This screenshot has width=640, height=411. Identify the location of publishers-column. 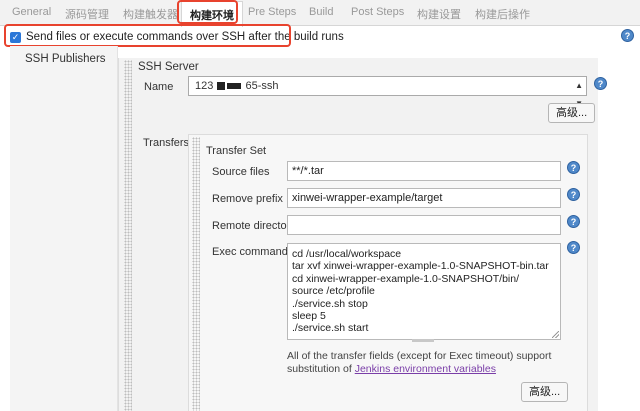
(64, 228).